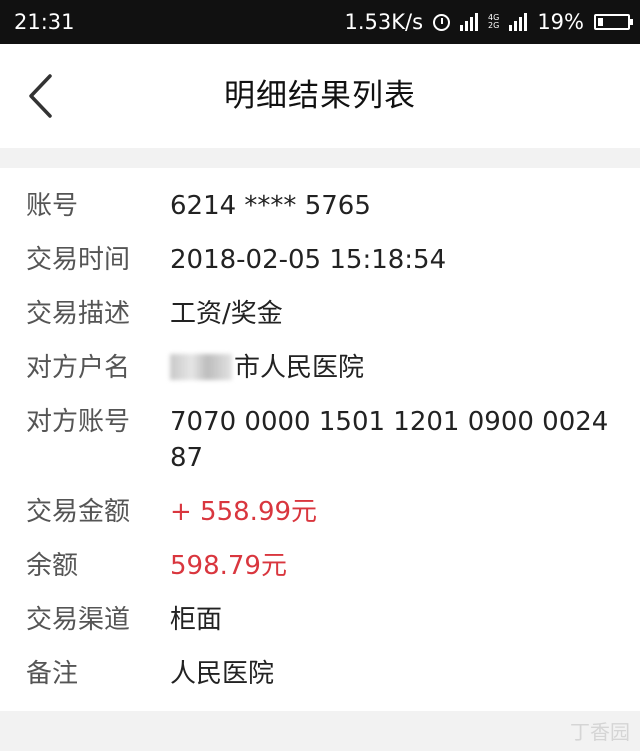 The image size is (640, 751). I want to click on balance-label: 余额, so click(52, 566).